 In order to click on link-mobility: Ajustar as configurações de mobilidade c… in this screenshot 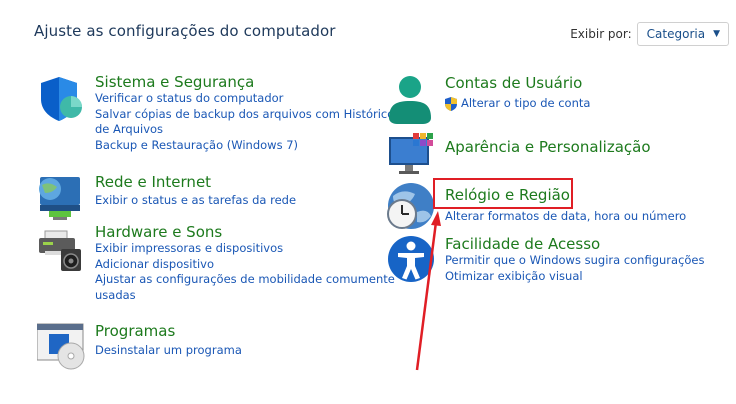, I will do `click(245, 280)`.